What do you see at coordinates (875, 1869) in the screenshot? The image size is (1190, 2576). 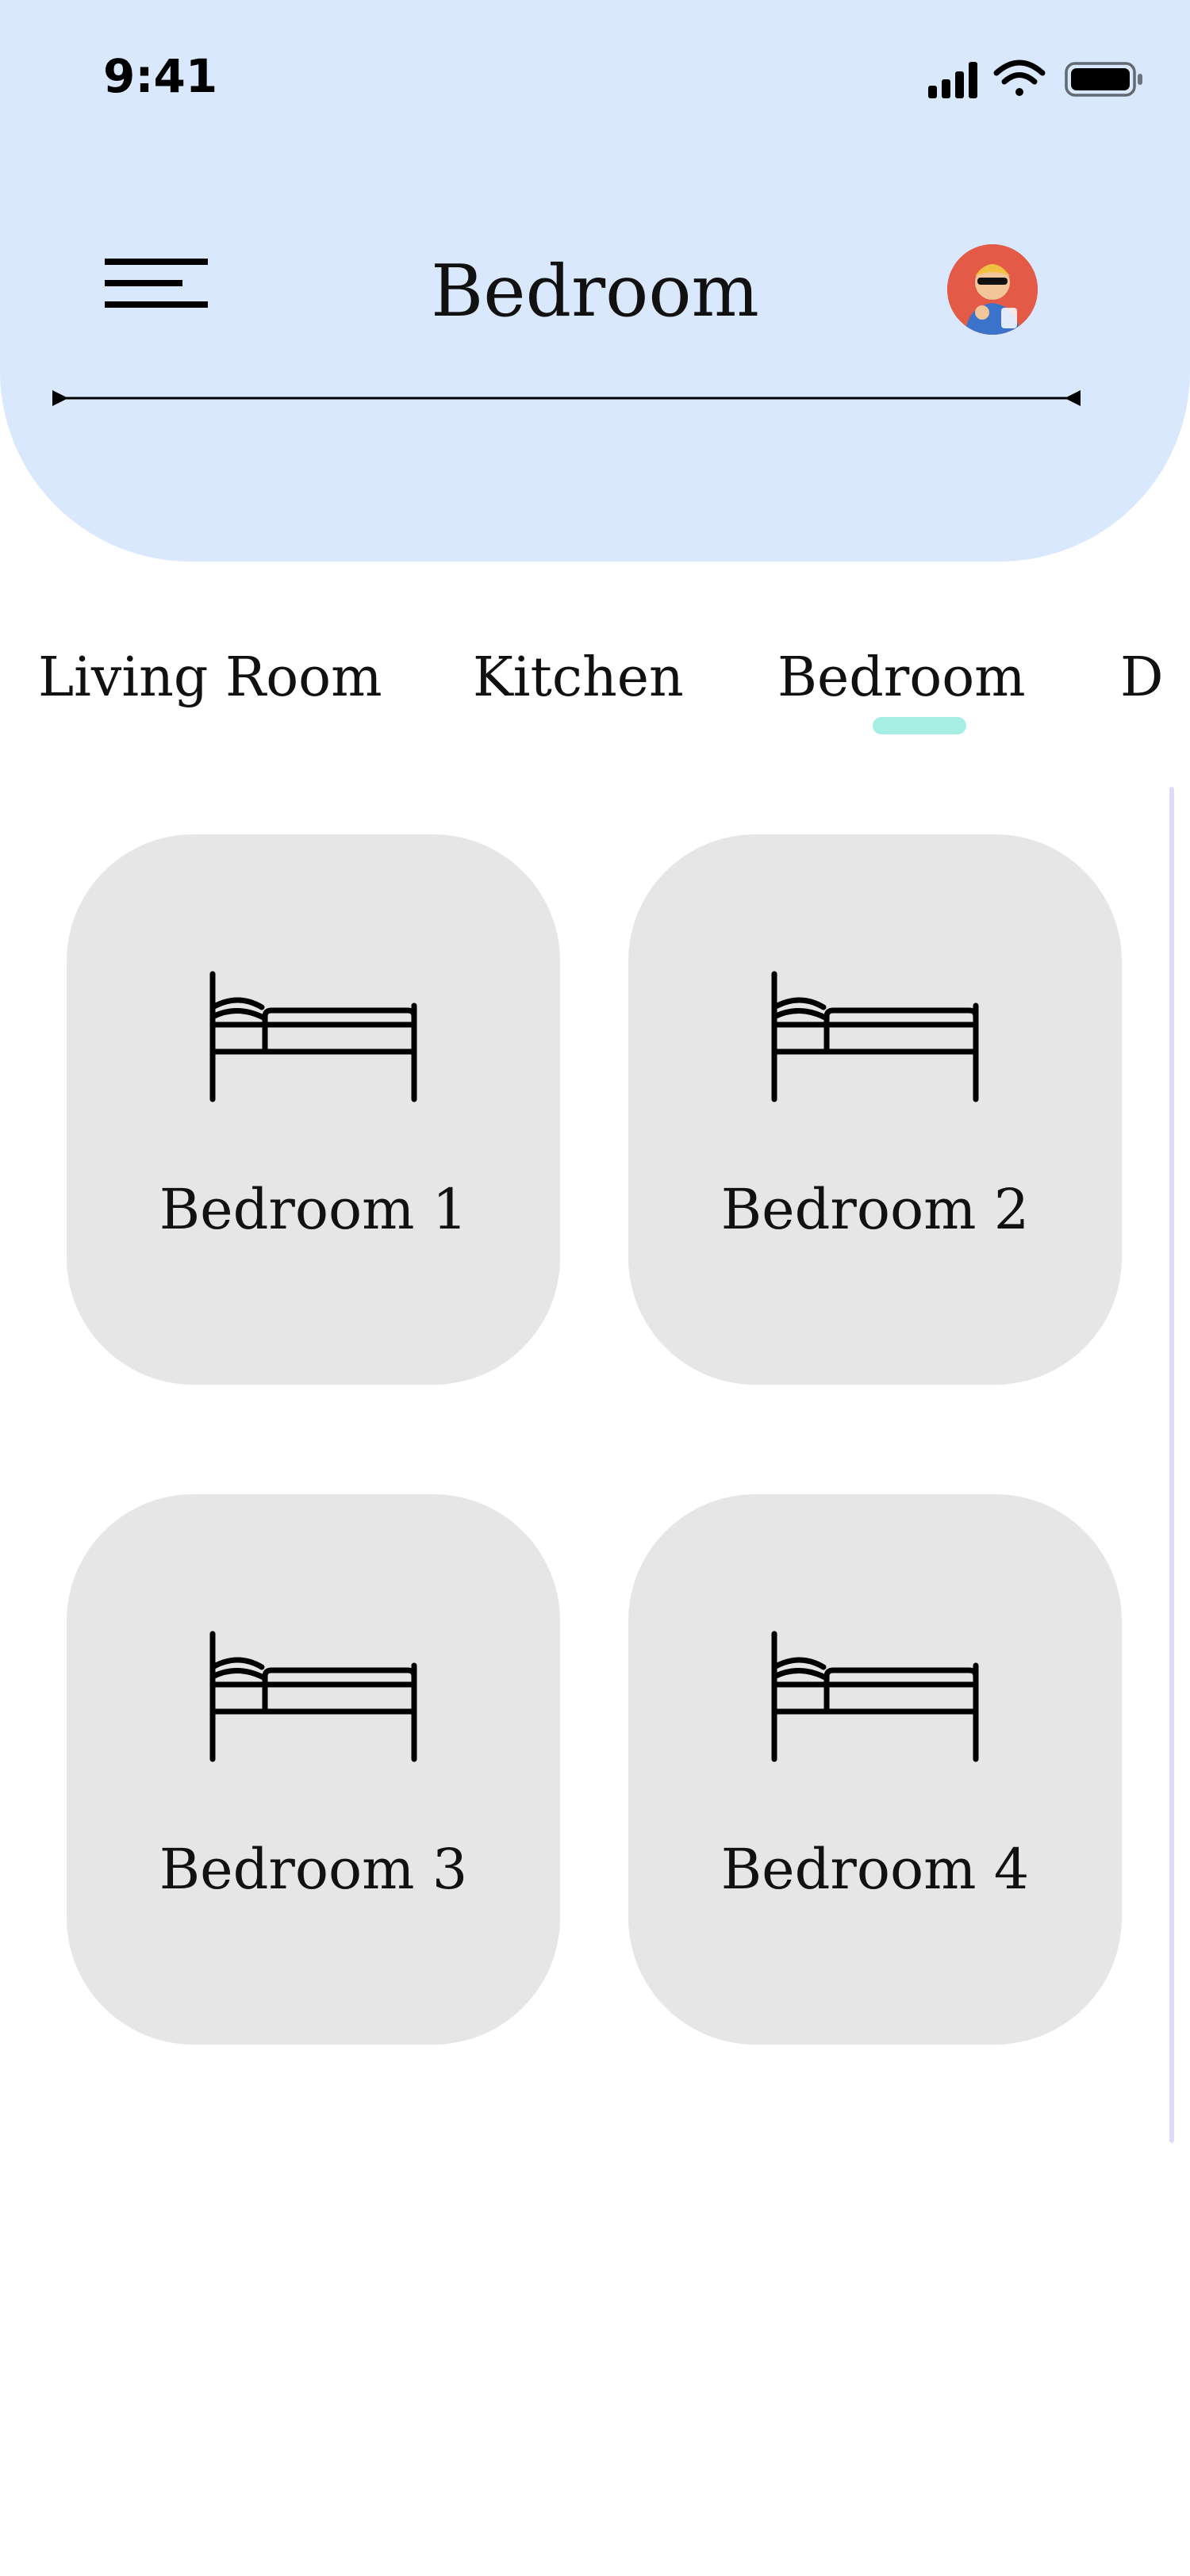 I see `card-label: Bedroom 4` at bounding box center [875, 1869].